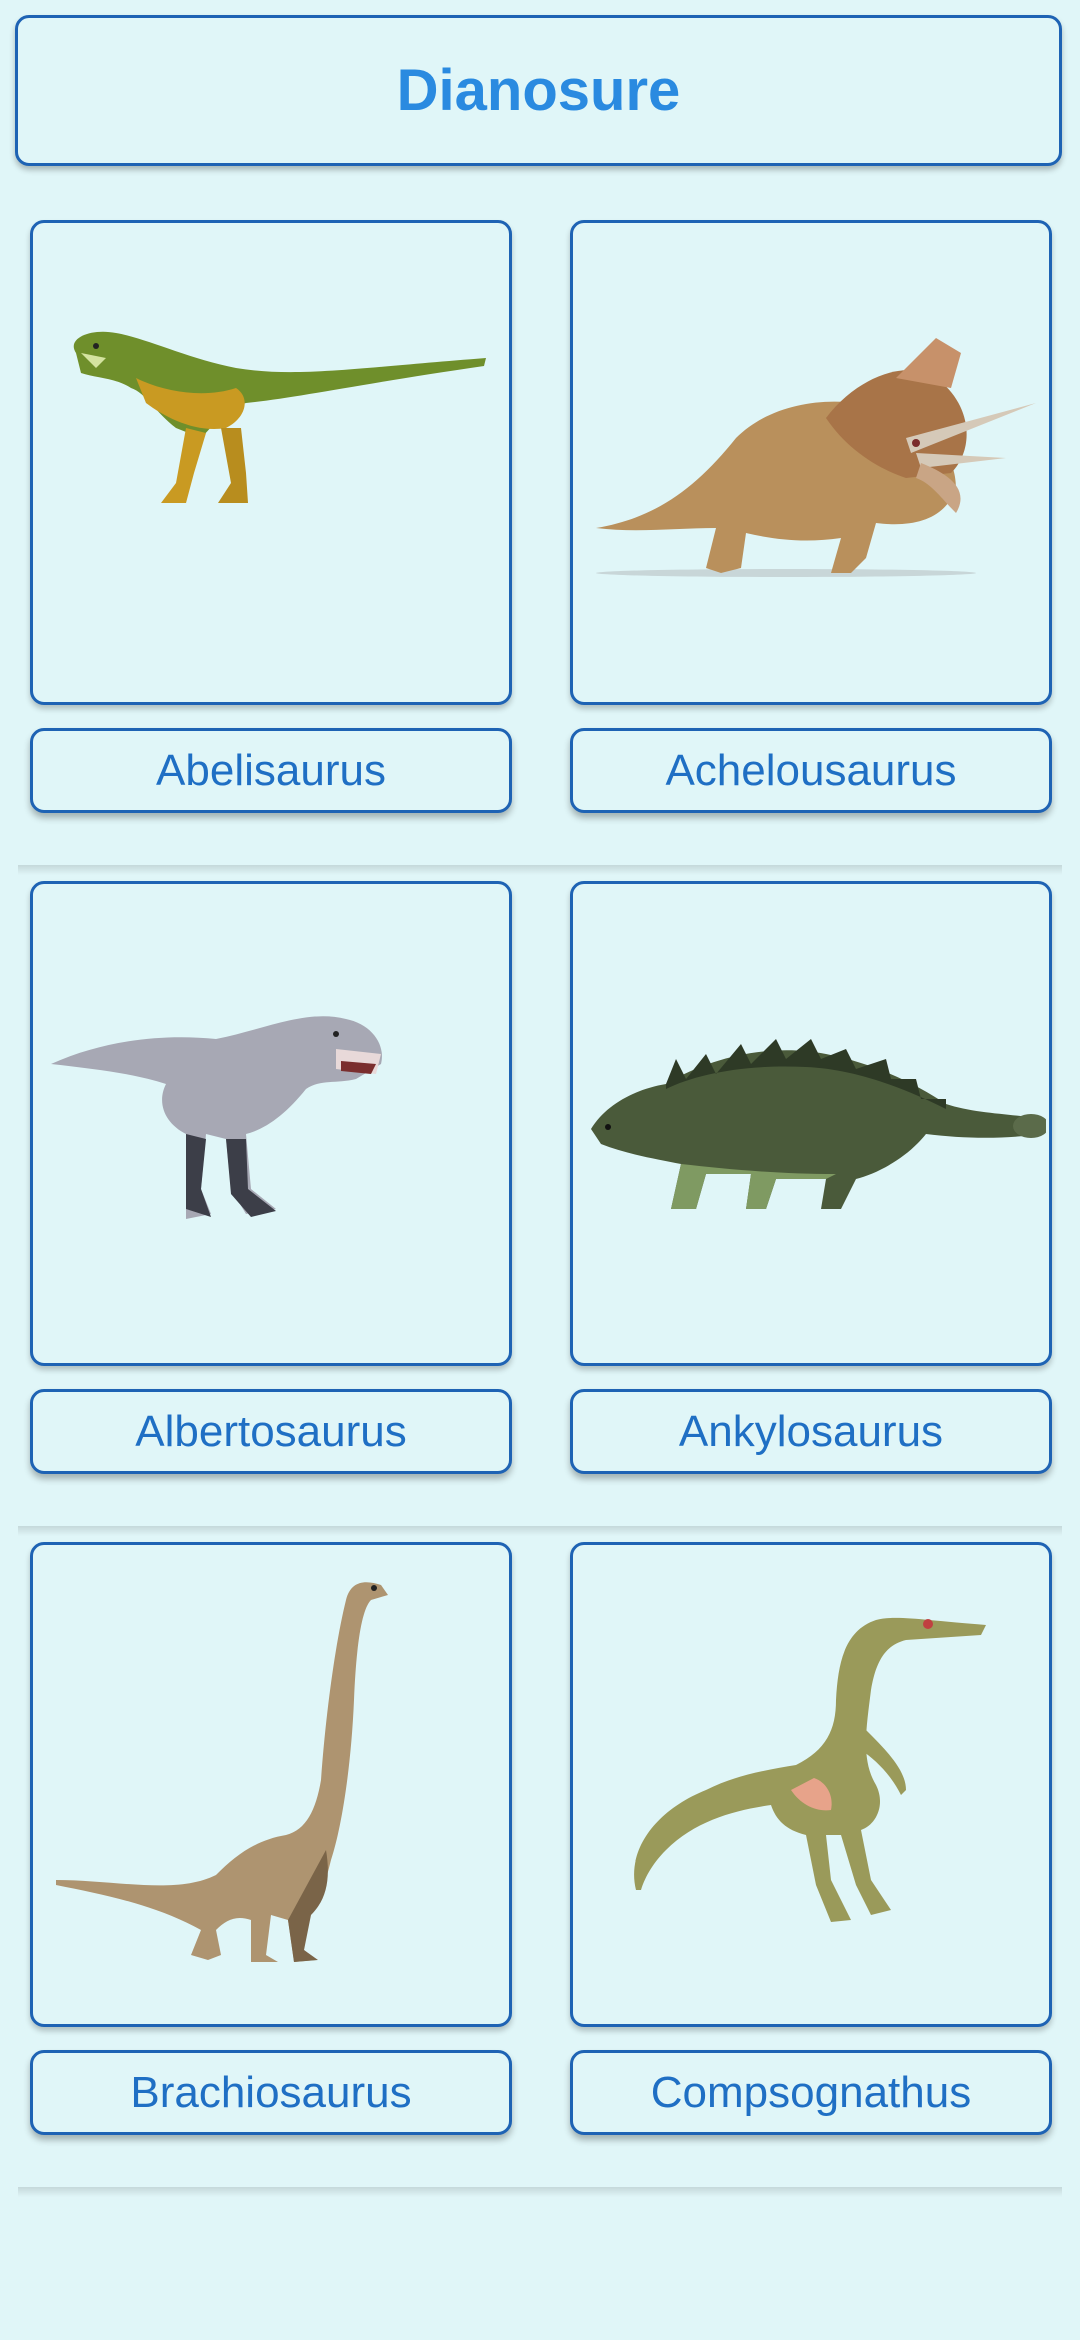 This screenshot has height=2340, width=1080. I want to click on brachiosaurus-image, so click(222, 1771).